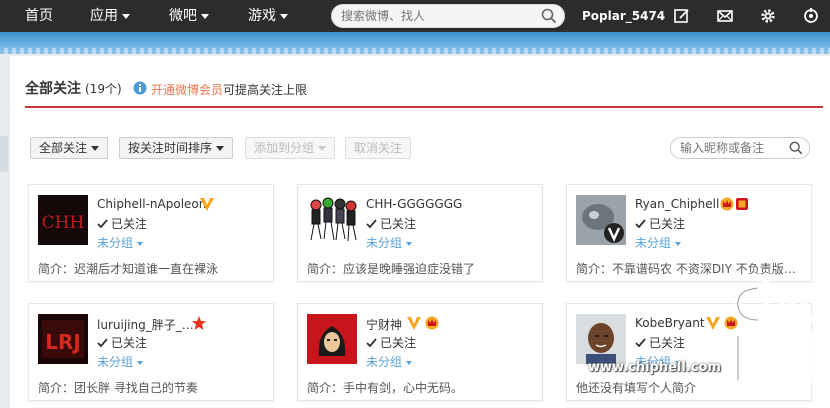 This screenshot has width=830, height=408. I want to click on title-row: 全部关注 (19个), so click(73, 90).